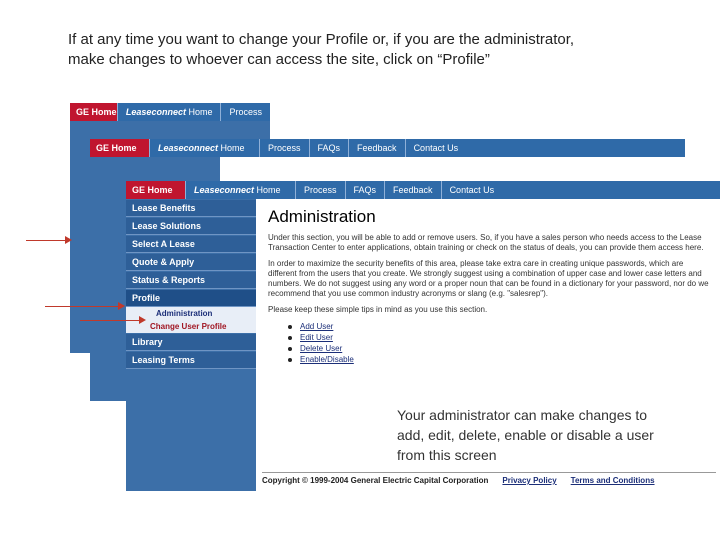  What do you see at coordinates (322, 216) in the screenshot?
I see `page-title: Administration` at bounding box center [322, 216].